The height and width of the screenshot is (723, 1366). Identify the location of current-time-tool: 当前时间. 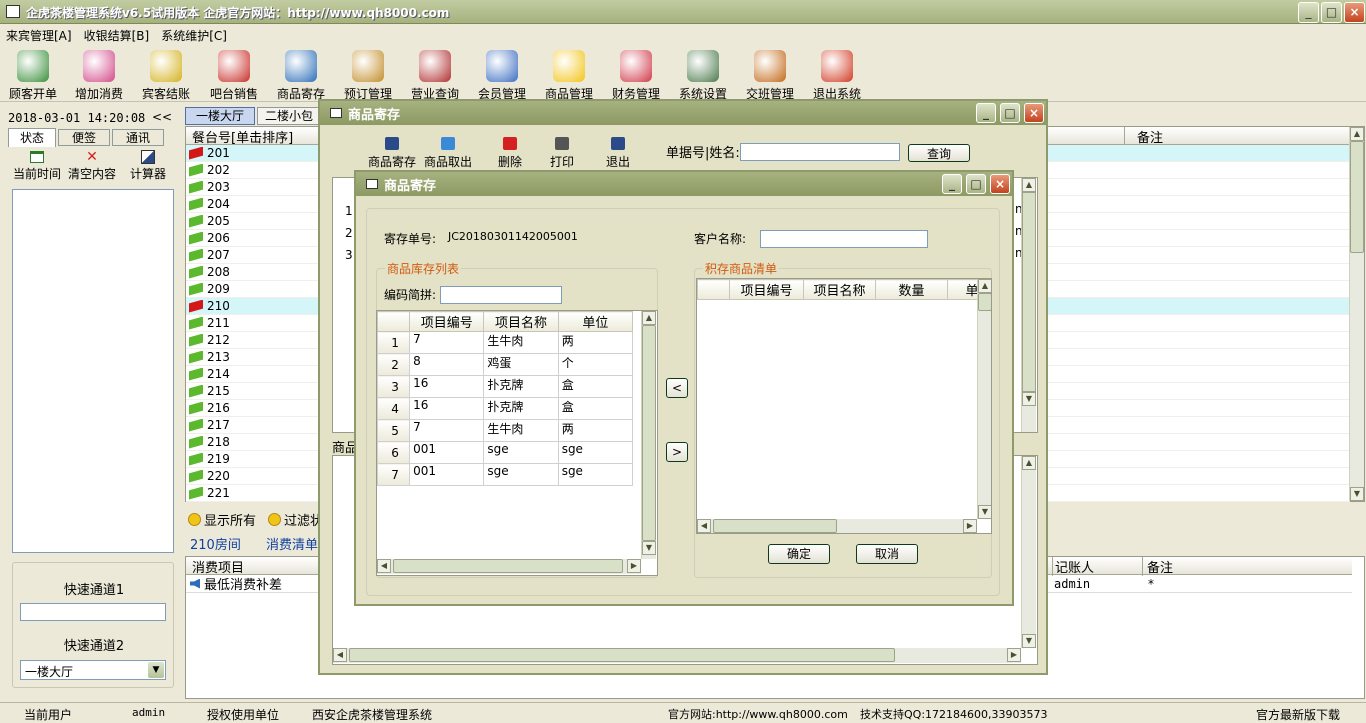
(37, 165).